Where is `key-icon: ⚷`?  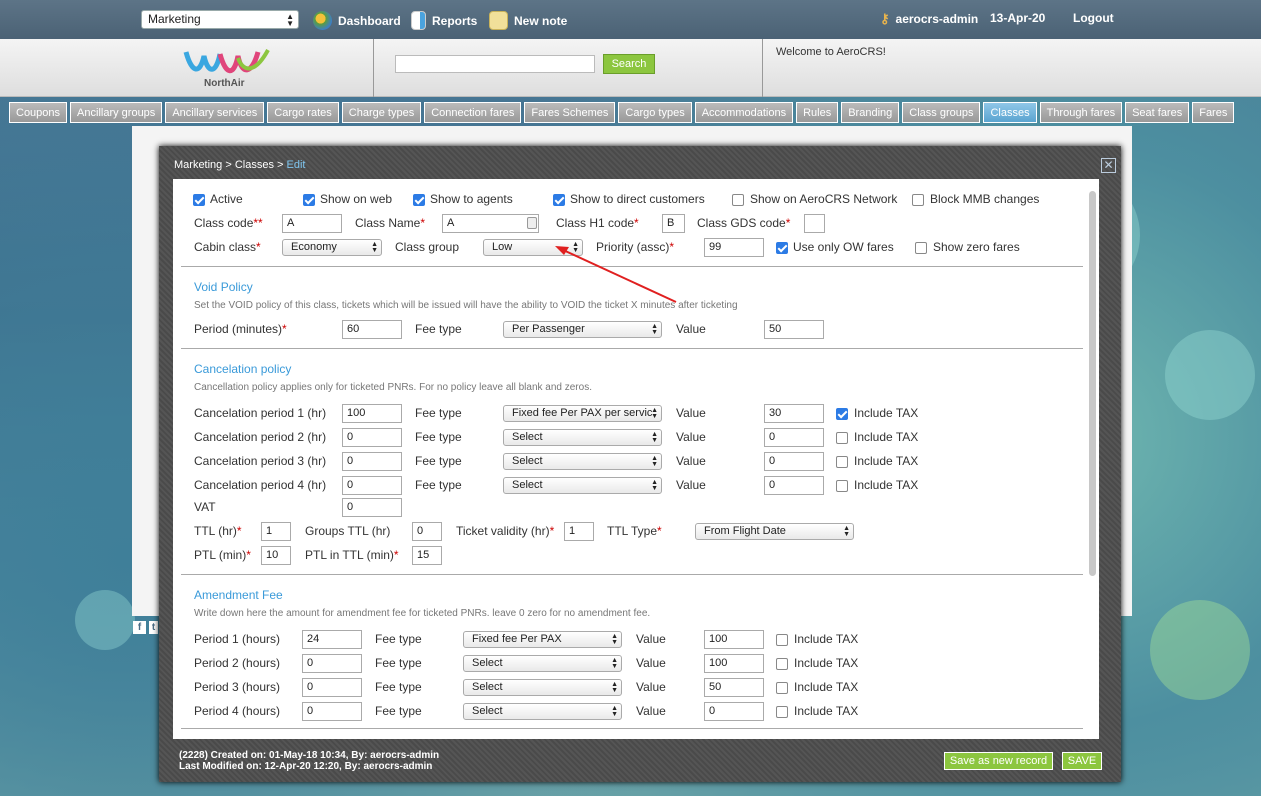
key-icon: ⚷ is located at coordinates (885, 18).